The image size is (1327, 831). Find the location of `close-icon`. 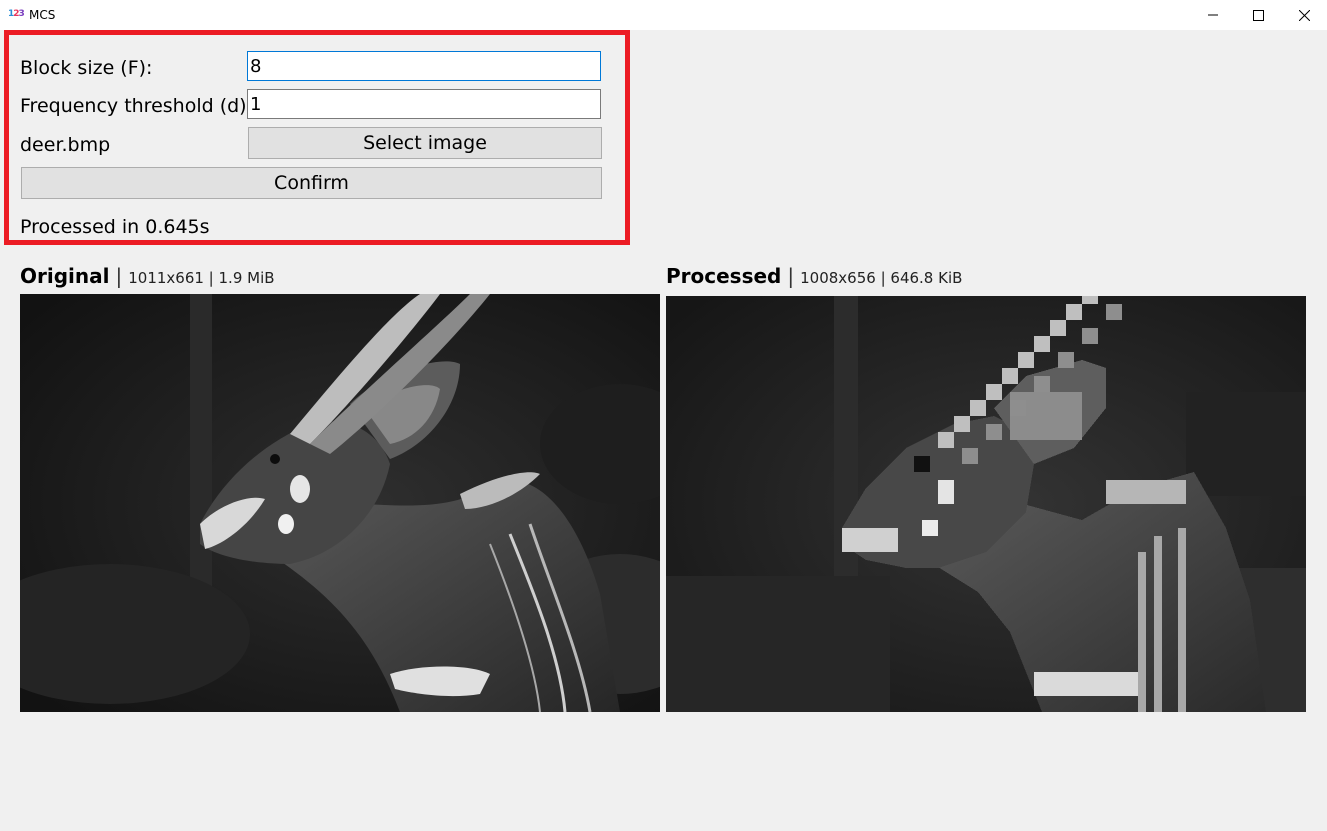

close-icon is located at coordinates (1304, 15).